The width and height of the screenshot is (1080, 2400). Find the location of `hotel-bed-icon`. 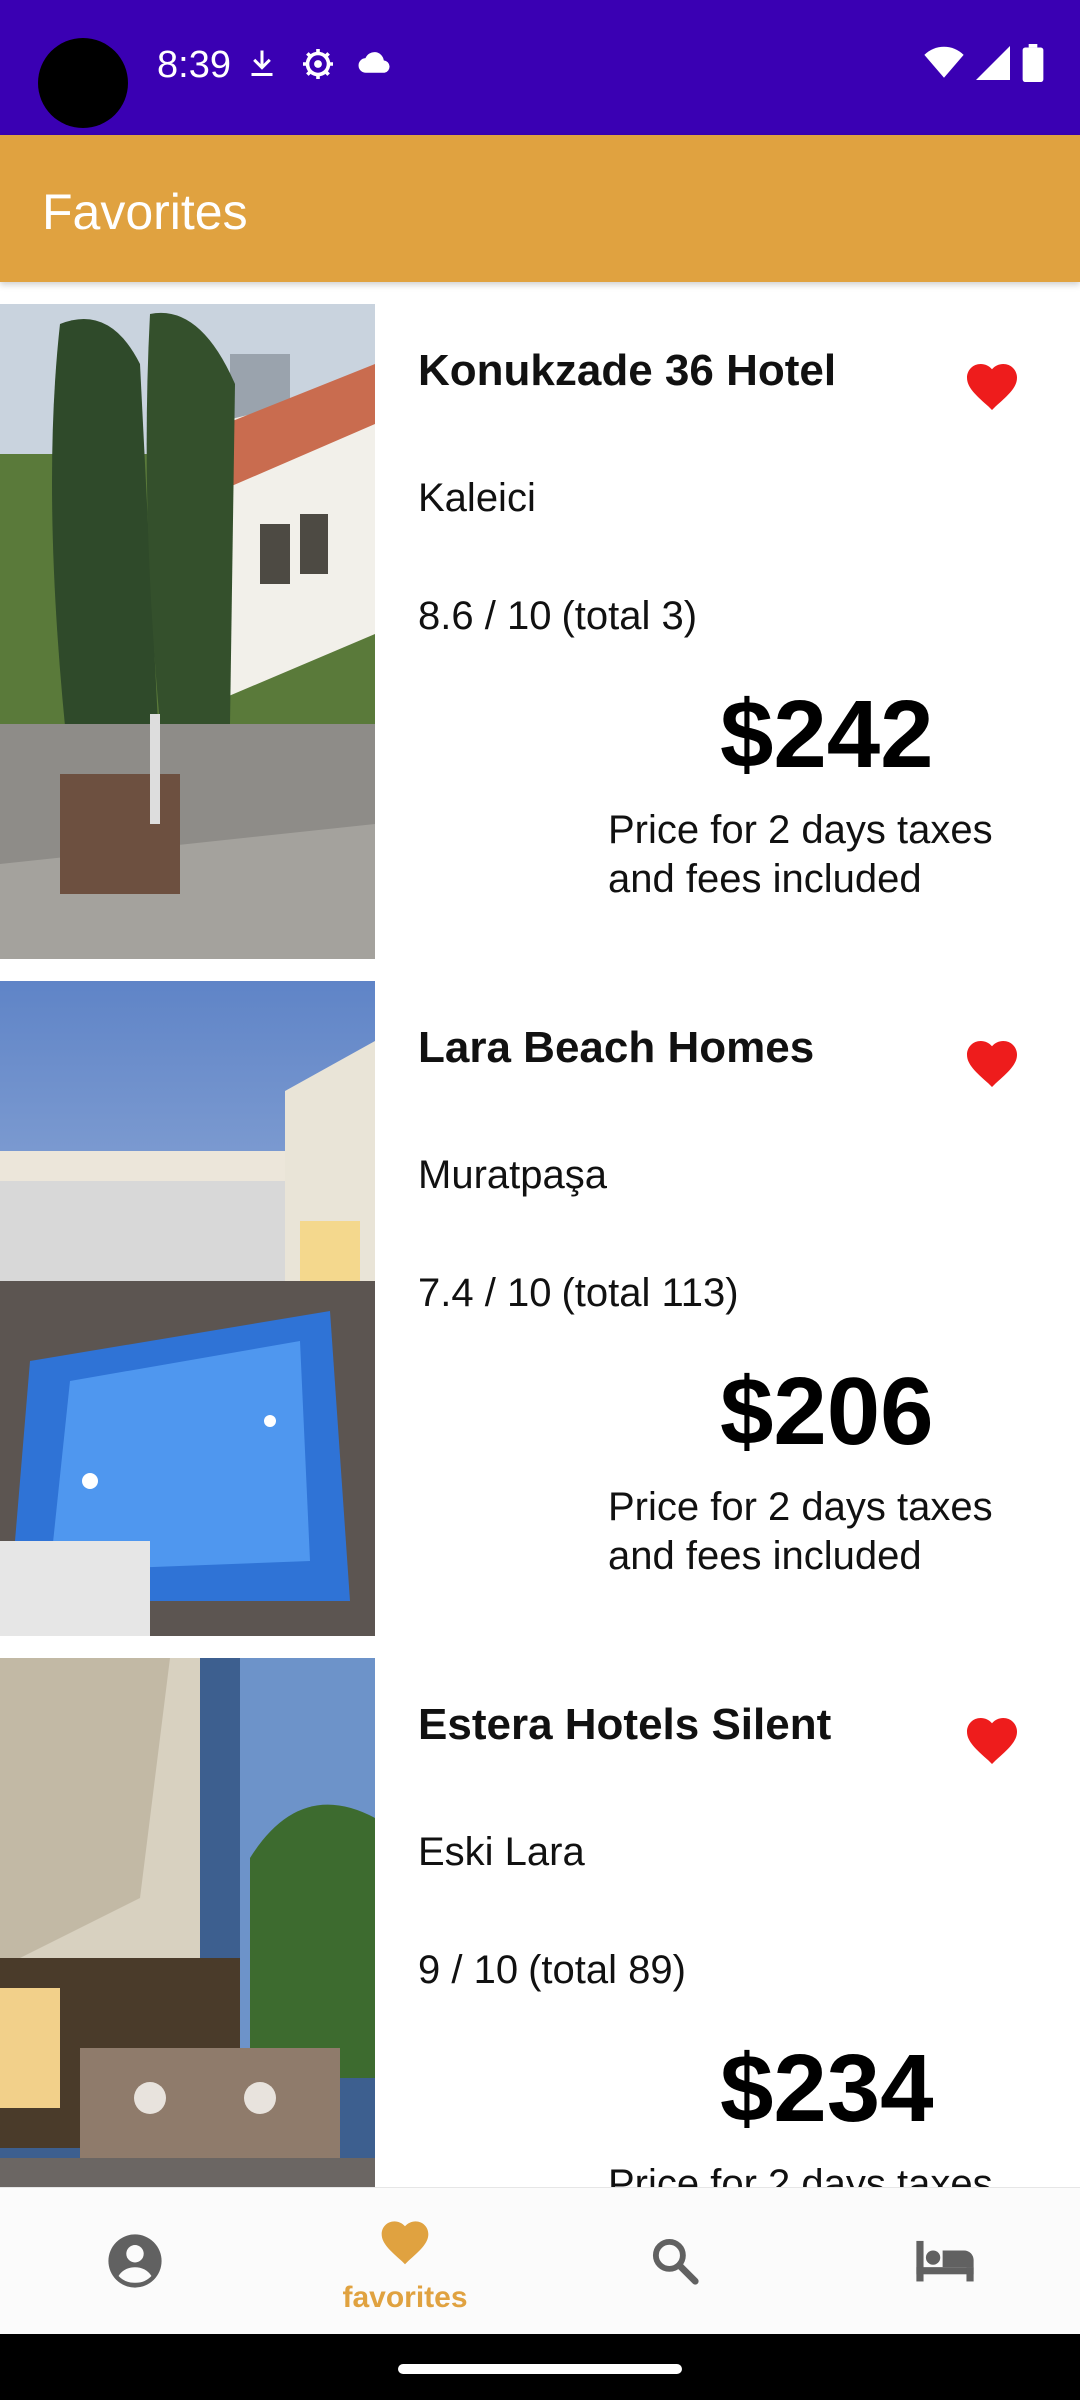

hotel-bed-icon is located at coordinates (945, 2261).